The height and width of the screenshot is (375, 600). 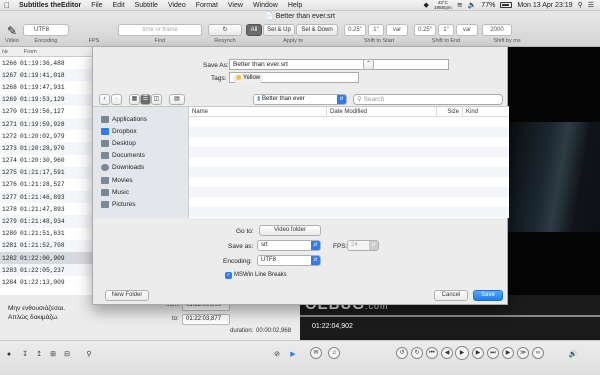 I want to click on sidebar-item-dropbox: Dropbox, so click(x=140, y=131).